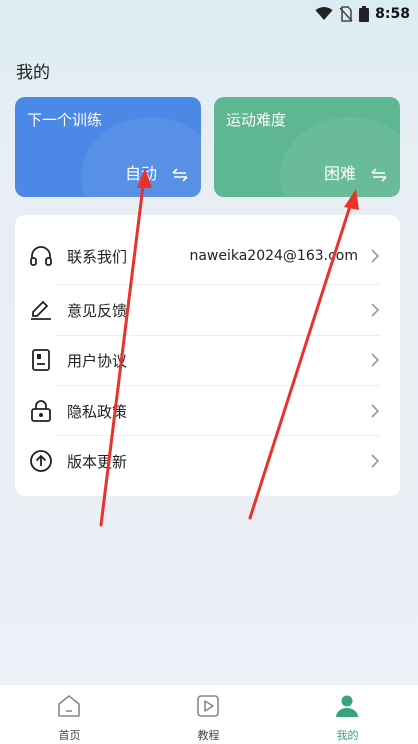 Image resolution: width=418 pixels, height=744 pixels. What do you see at coordinates (41, 411) in the screenshot?
I see `lock-icon` at bounding box center [41, 411].